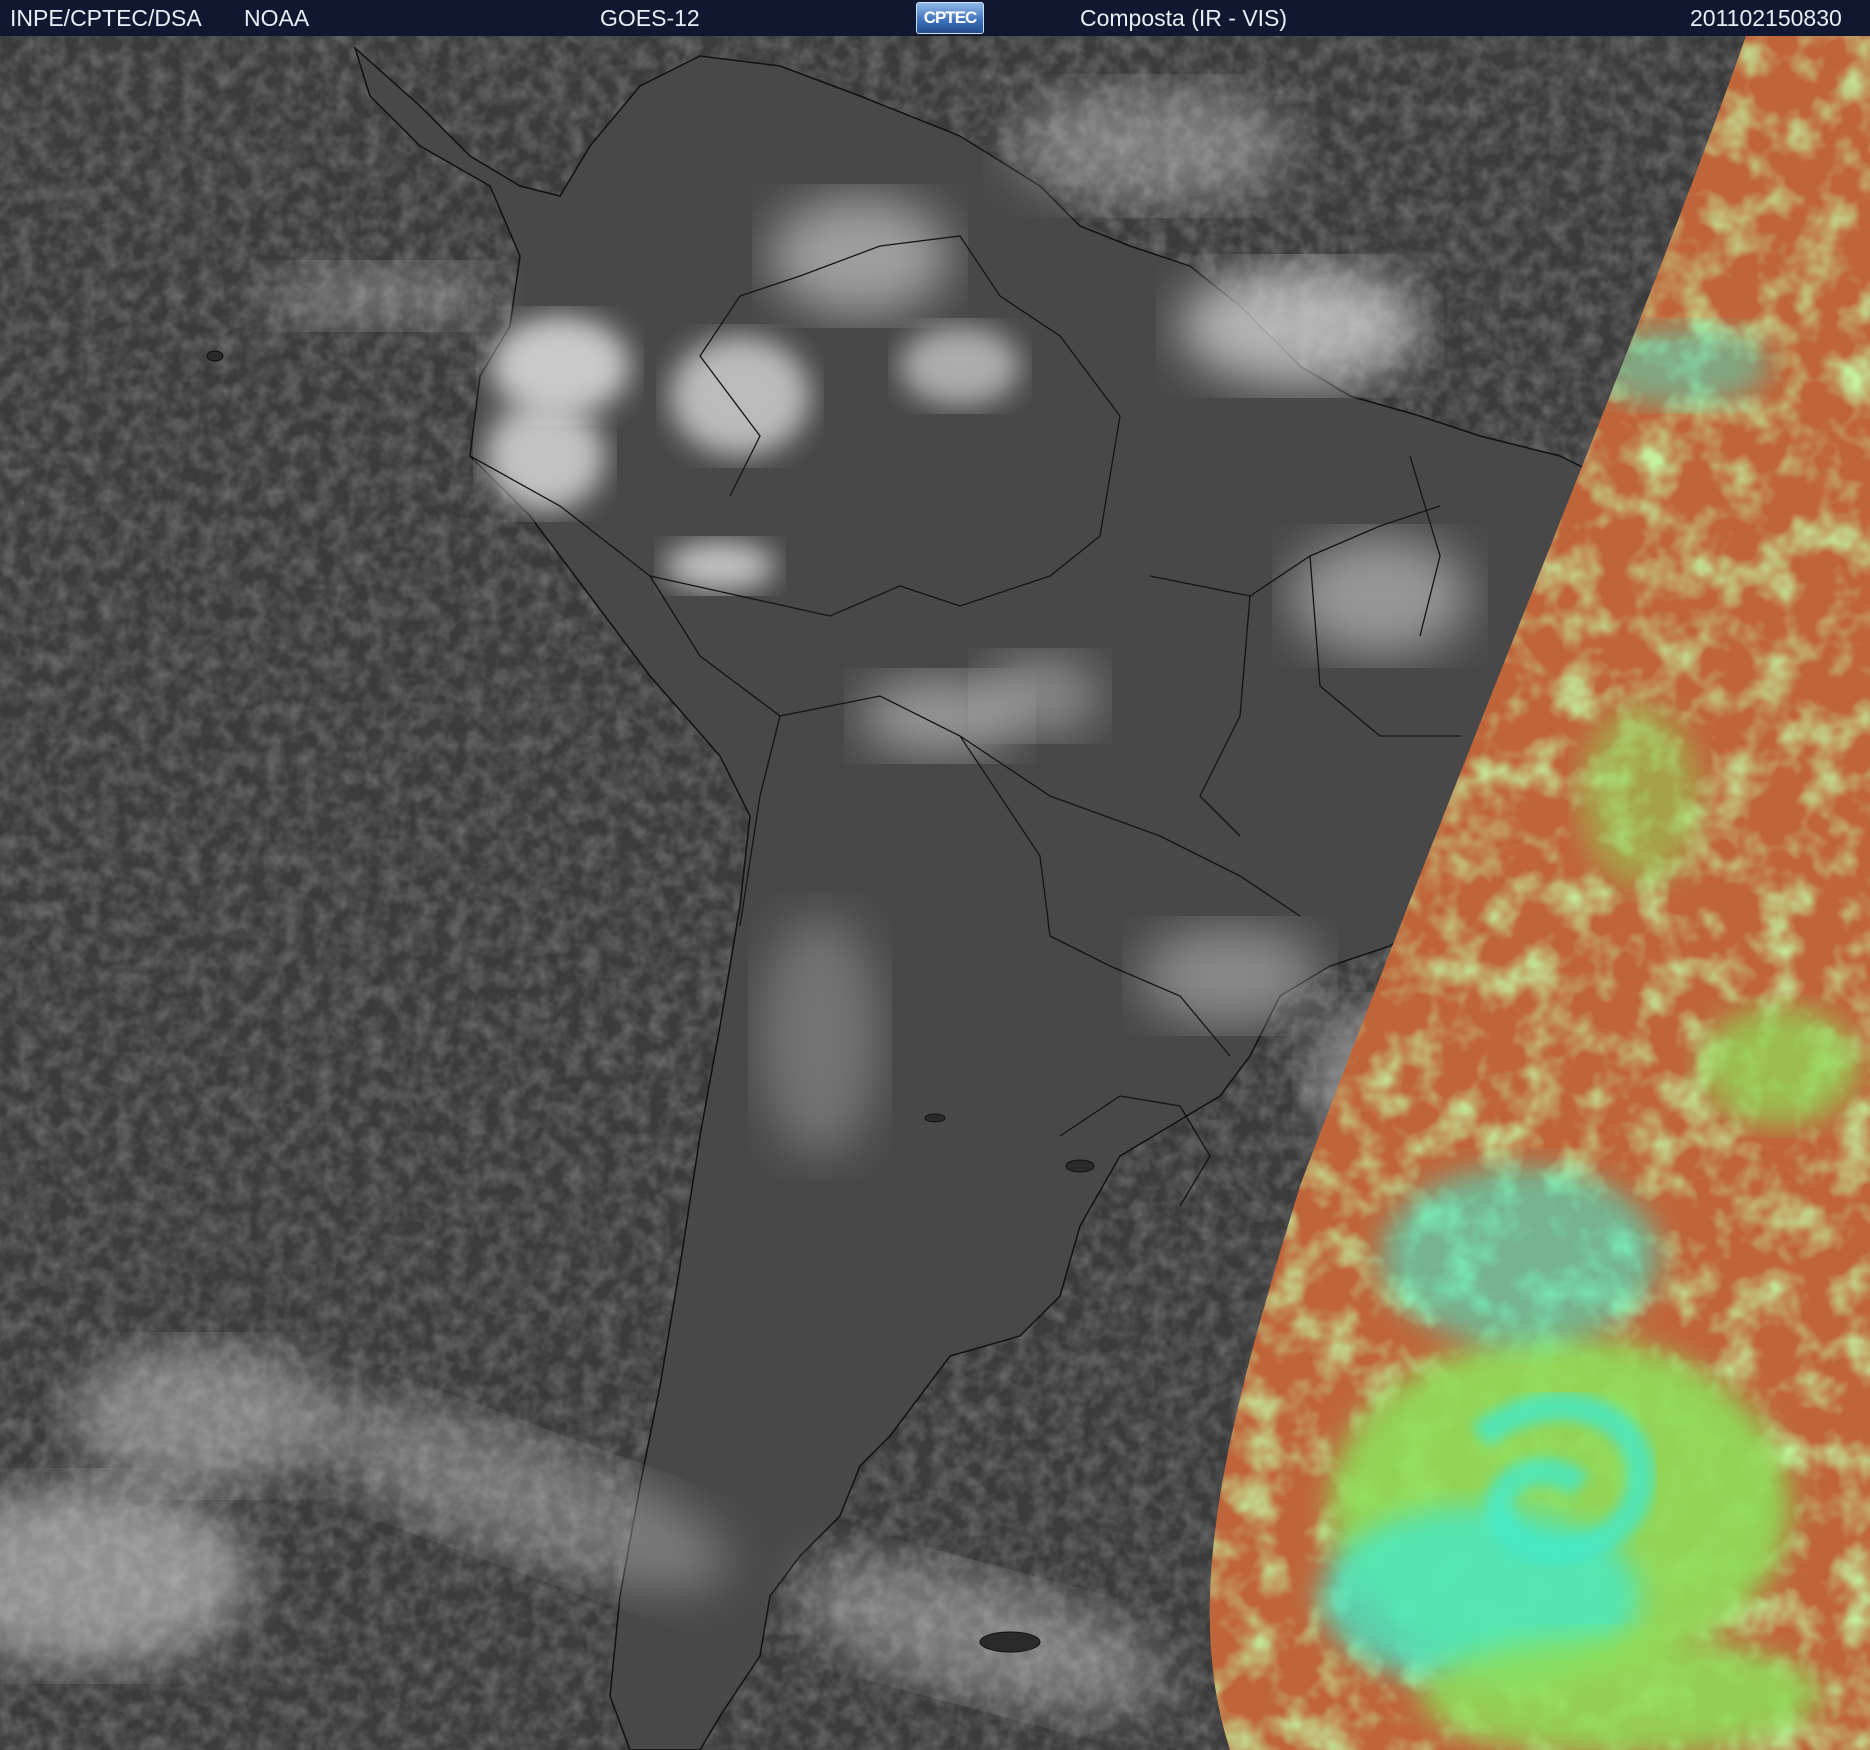 The width and height of the screenshot is (1870, 1750). Describe the element at coordinates (1766, 18) in the screenshot. I see `timestamp-label: 201102150830` at that location.